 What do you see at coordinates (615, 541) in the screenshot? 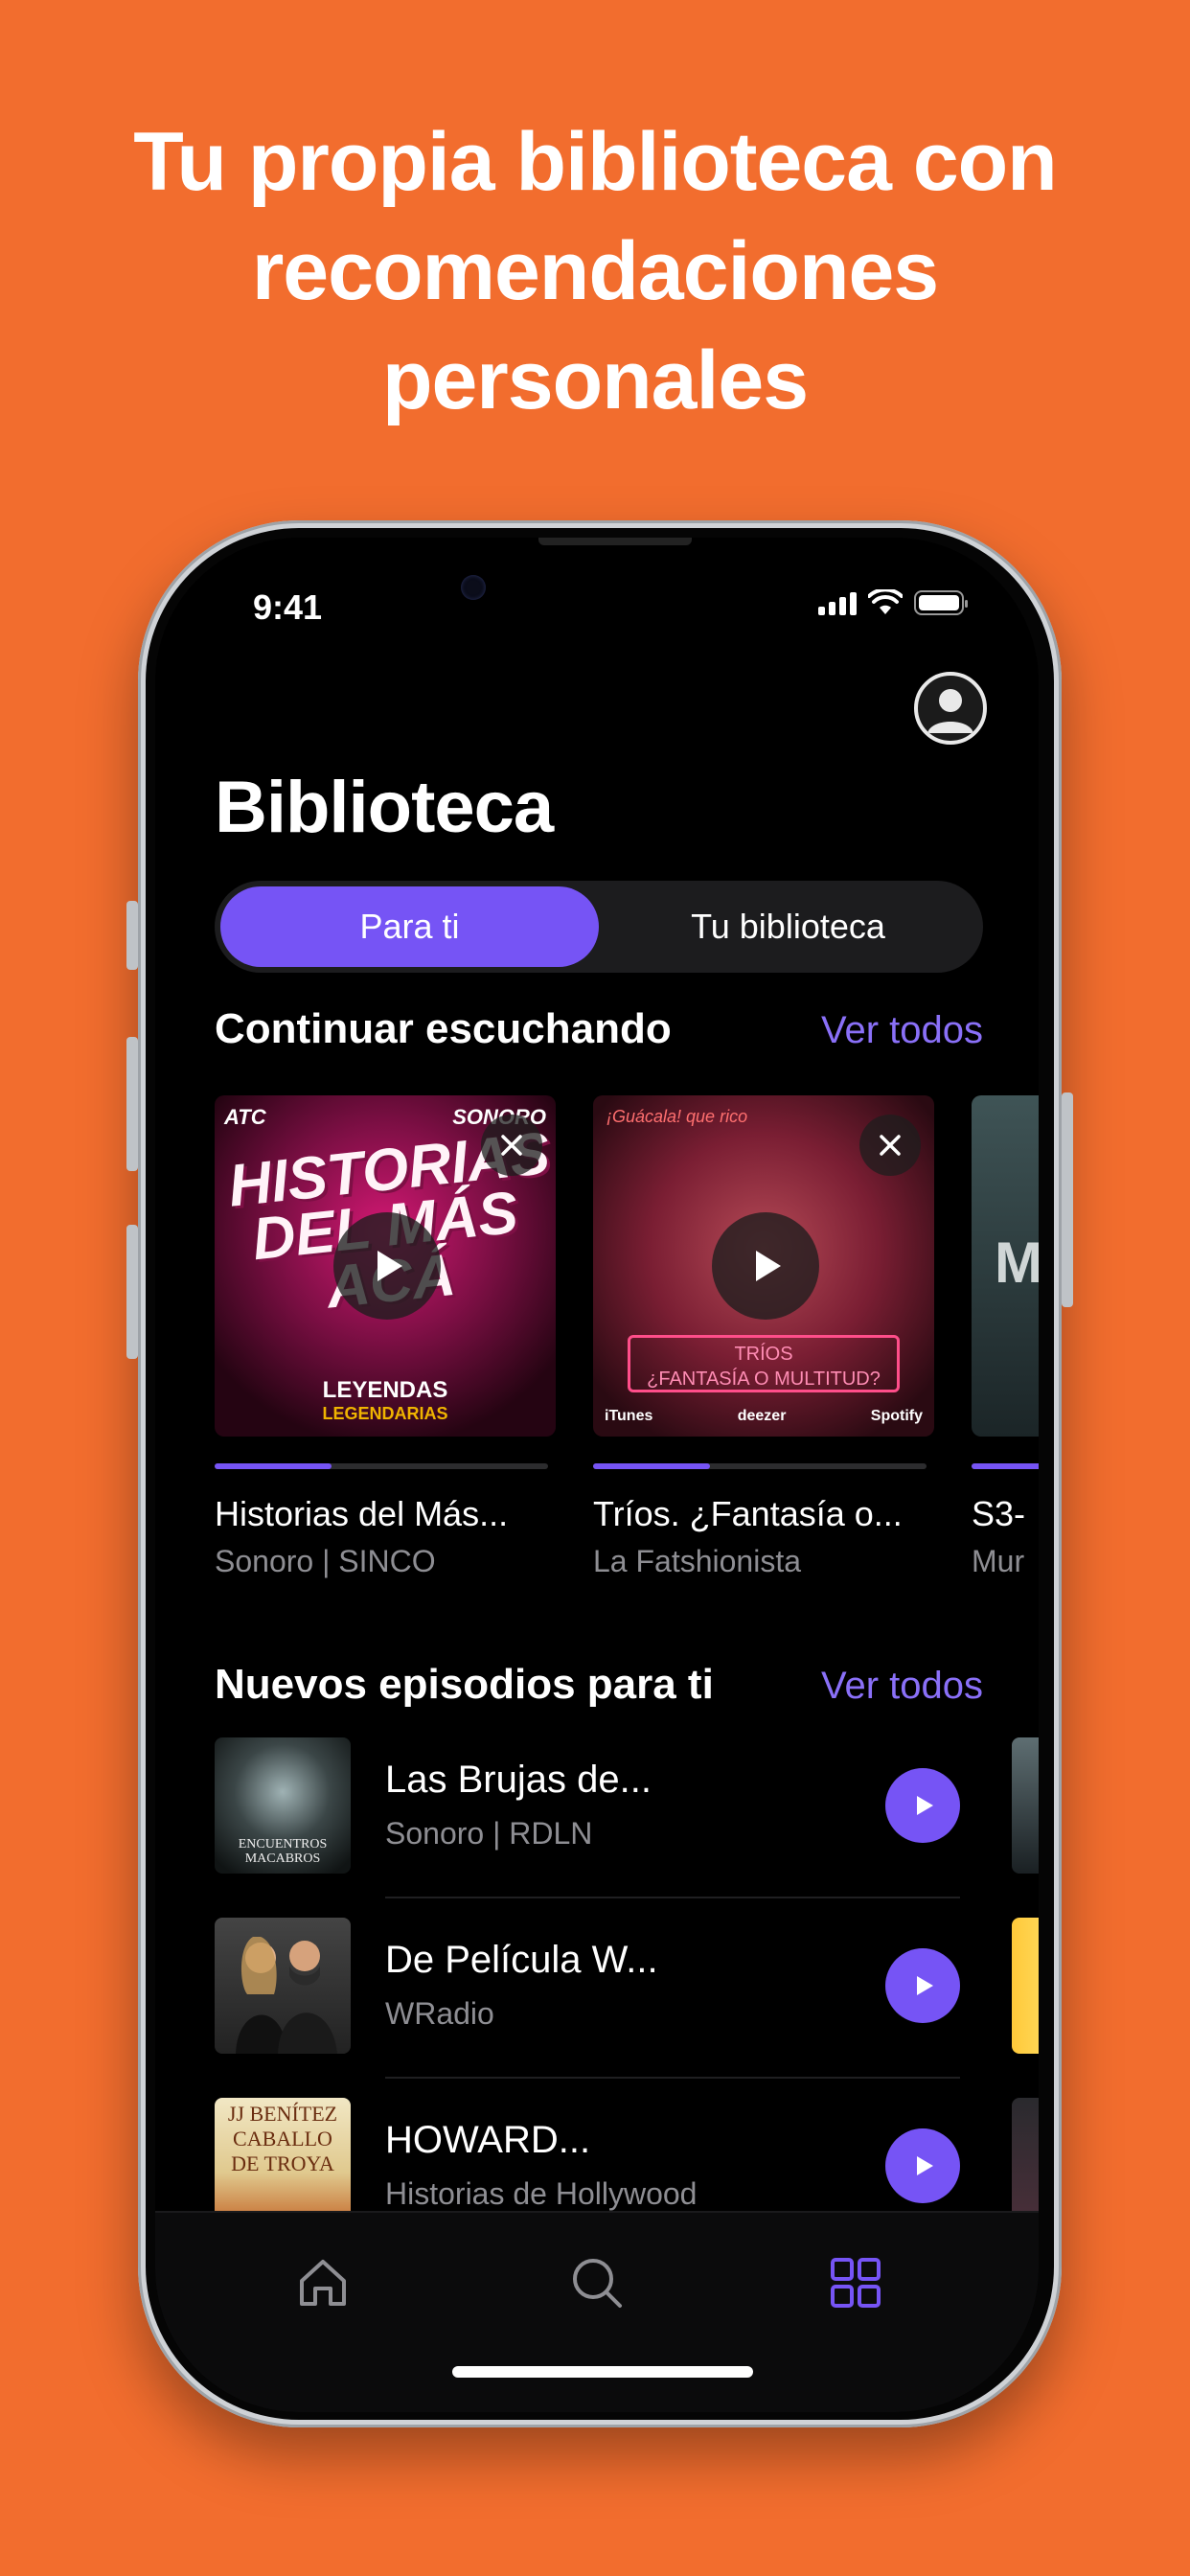
I see `speaker-grille` at bounding box center [615, 541].